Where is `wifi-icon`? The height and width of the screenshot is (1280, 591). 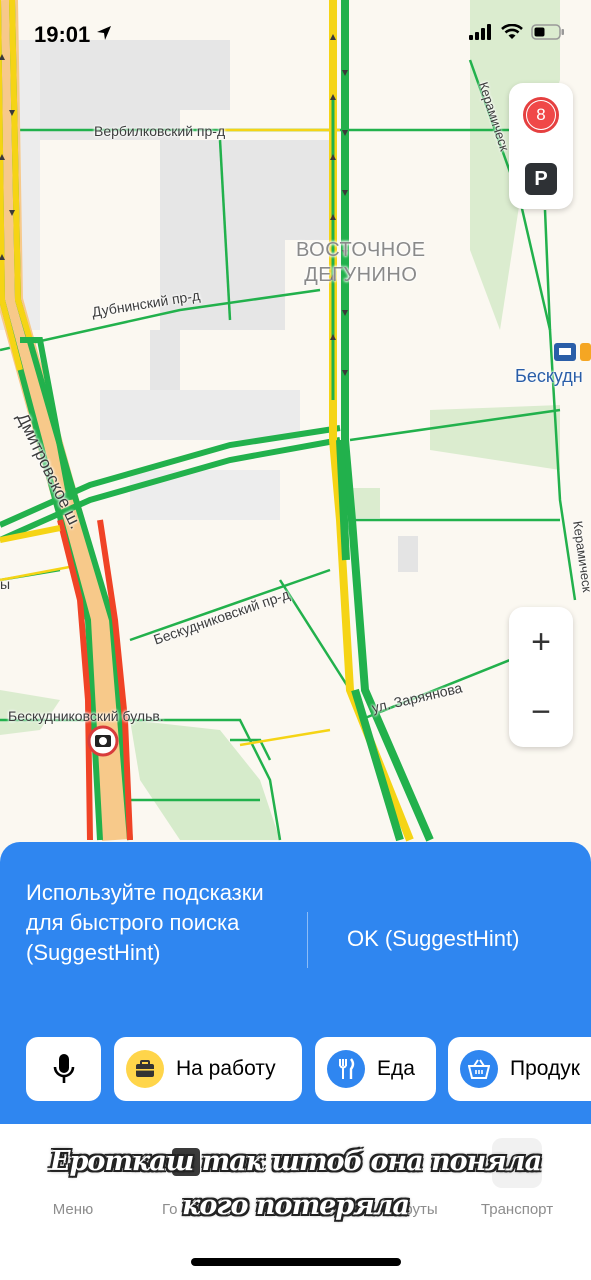 wifi-icon is located at coordinates (512, 31).